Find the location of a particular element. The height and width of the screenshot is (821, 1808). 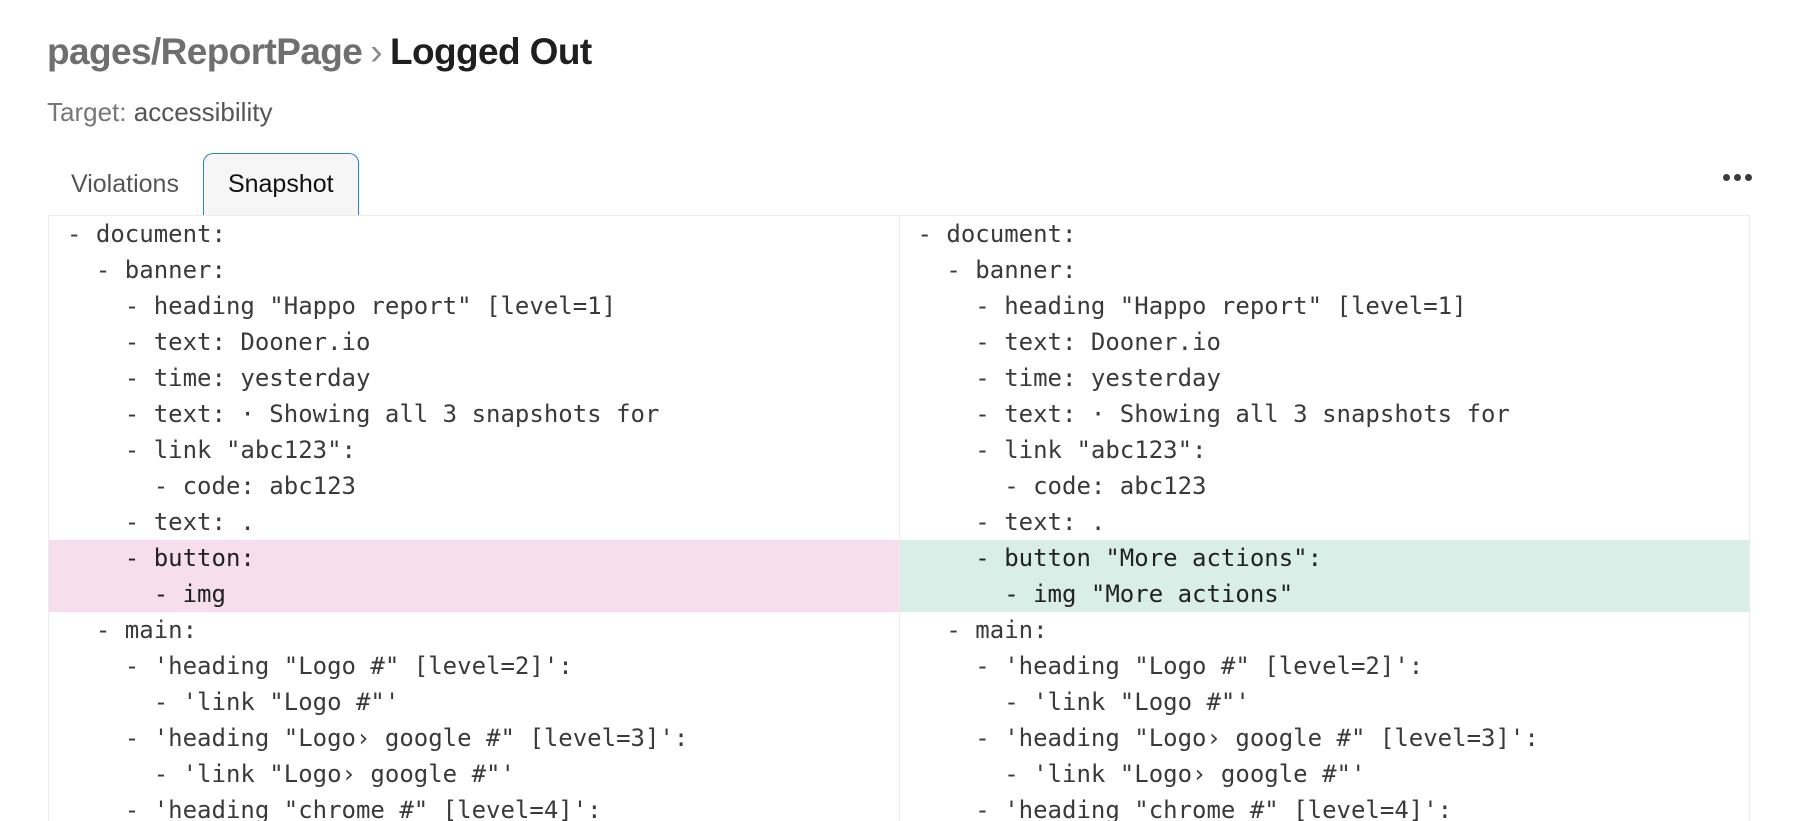

target-line: Target: accessibility is located at coordinates (159, 112).